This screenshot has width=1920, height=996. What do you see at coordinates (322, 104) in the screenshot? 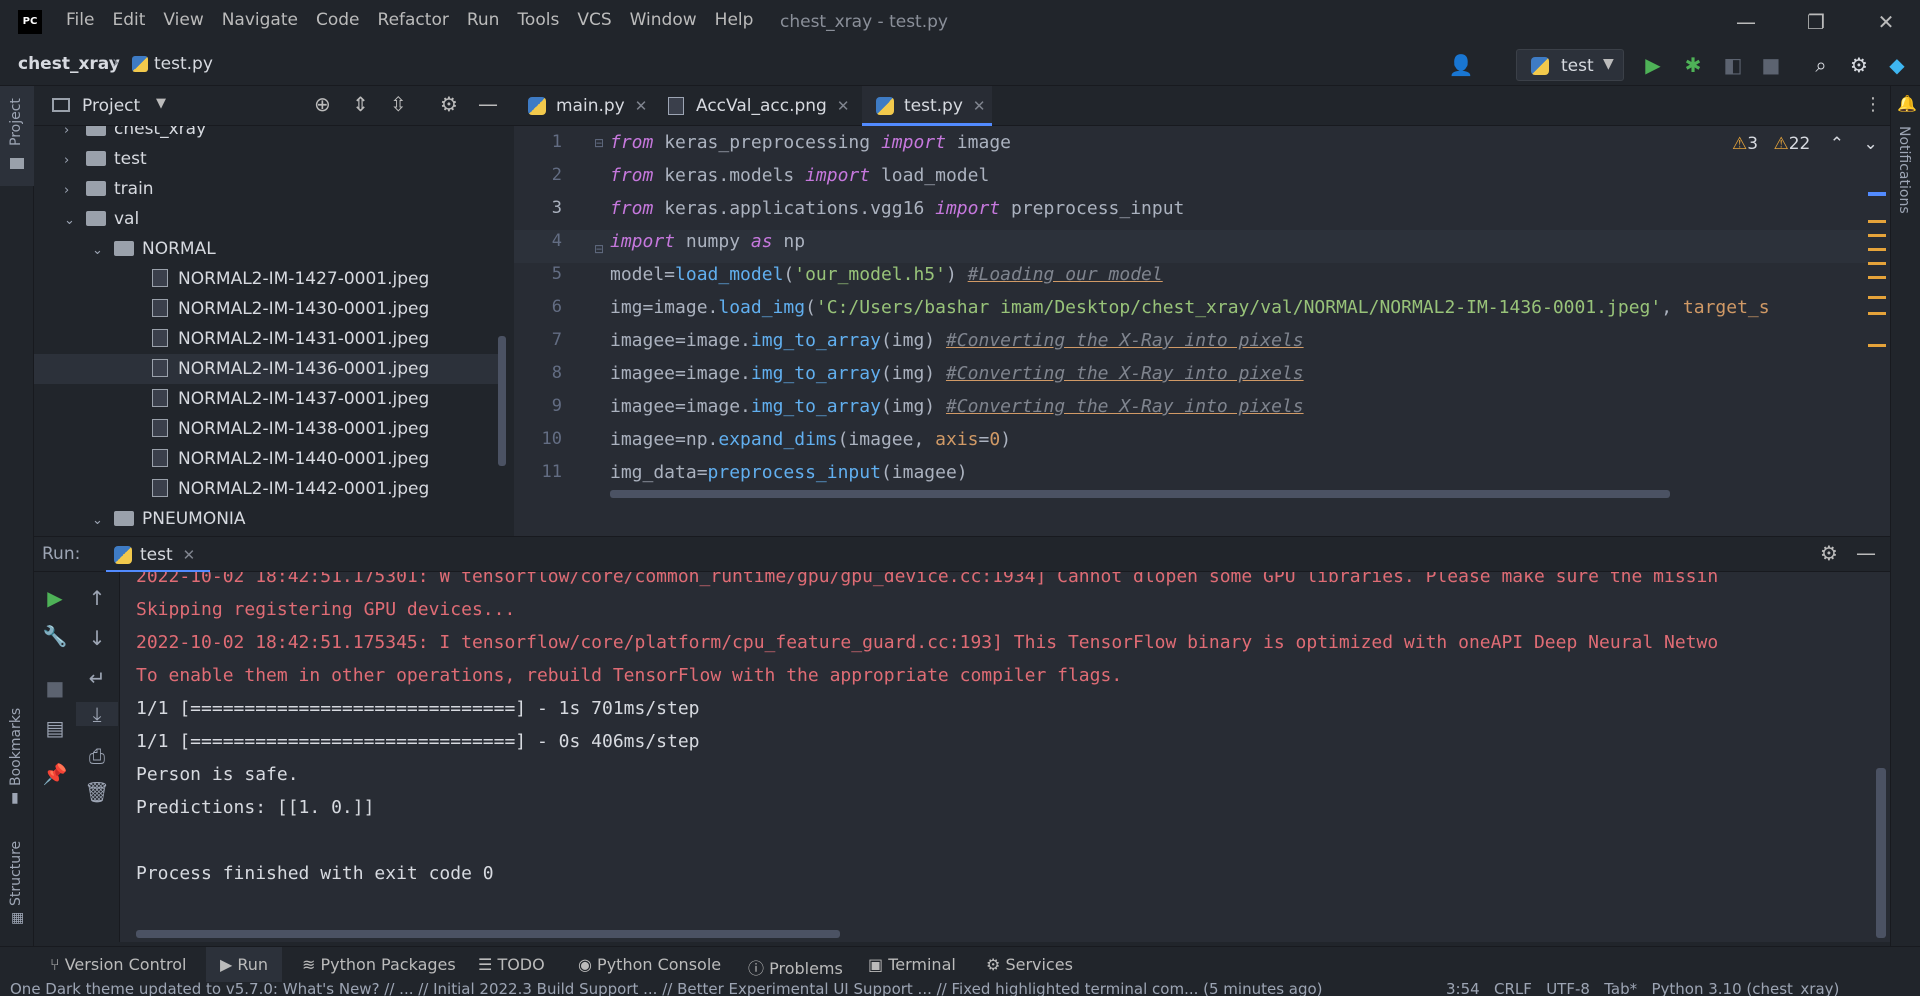
I see `locate-file-icon: ⊕` at bounding box center [322, 104].